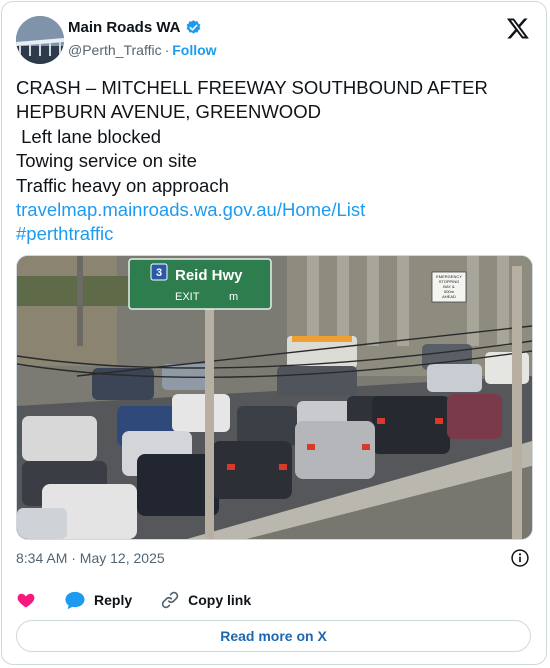  I want to click on heart-icon, so click(26, 600).